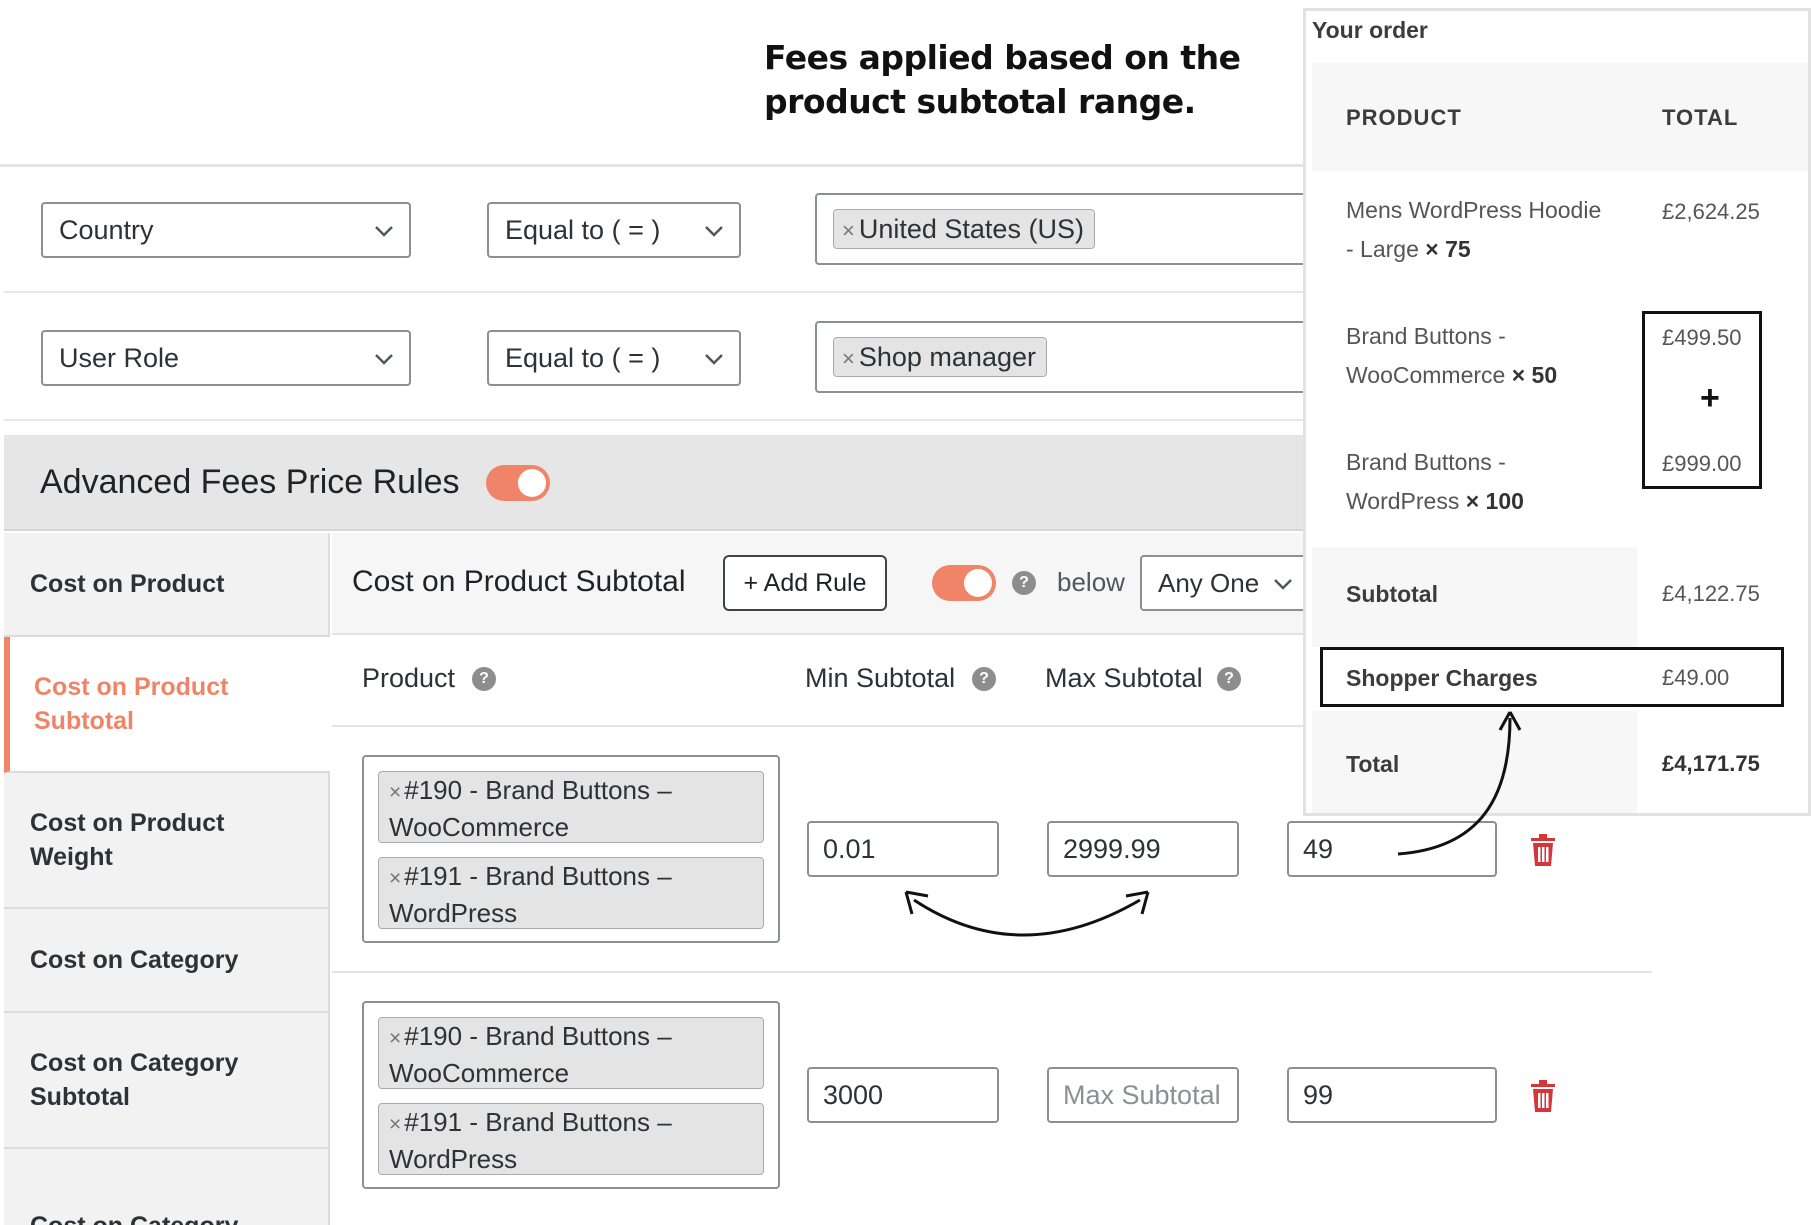 The width and height of the screenshot is (1811, 1225). What do you see at coordinates (805, 583) in the screenshot?
I see `add-rule-button: + Add Rule` at bounding box center [805, 583].